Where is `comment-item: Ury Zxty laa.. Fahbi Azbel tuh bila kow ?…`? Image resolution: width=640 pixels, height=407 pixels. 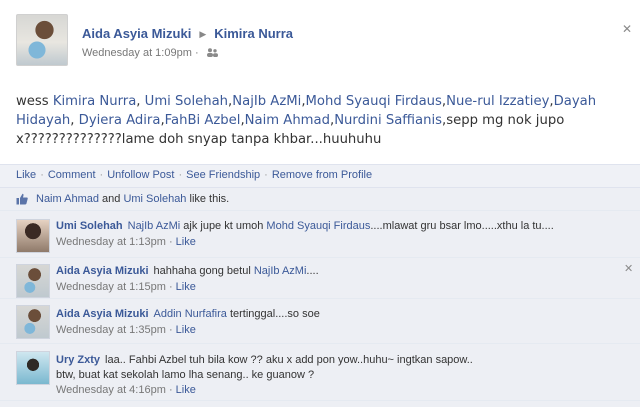
comment-item: Ury Zxty laa.. Fahbi Azbel tuh bila kow ?… is located at coordinates (320, 371).